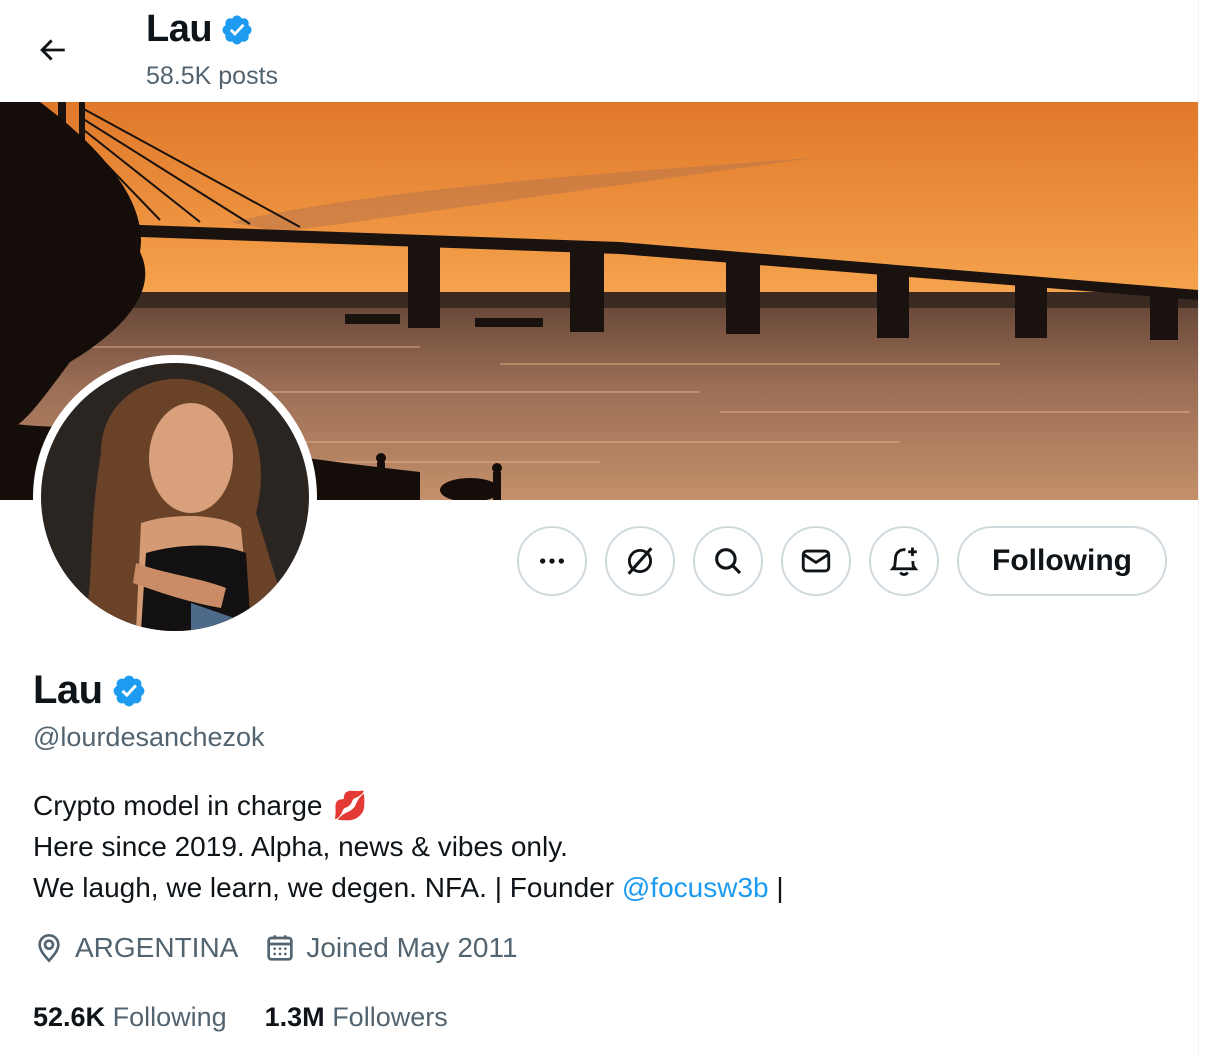 The height and width of the screenshot is (1058, 1212). What do you see at coordinates (599, 51) in the screenshot?
I see `profile-header: Lau 58.5K posts` at bounding box center [599, 51].